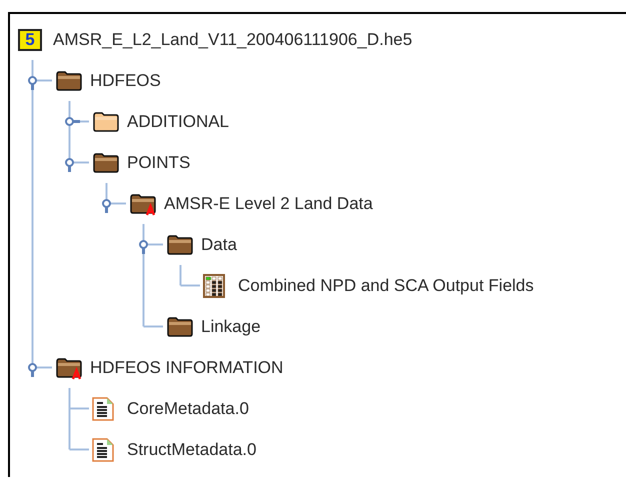  What do you see at coordinates (268, 203) in the screenshot?
I see `node-label: AMSR-E Level 2 Land Data` at bounding box center [268, 203].